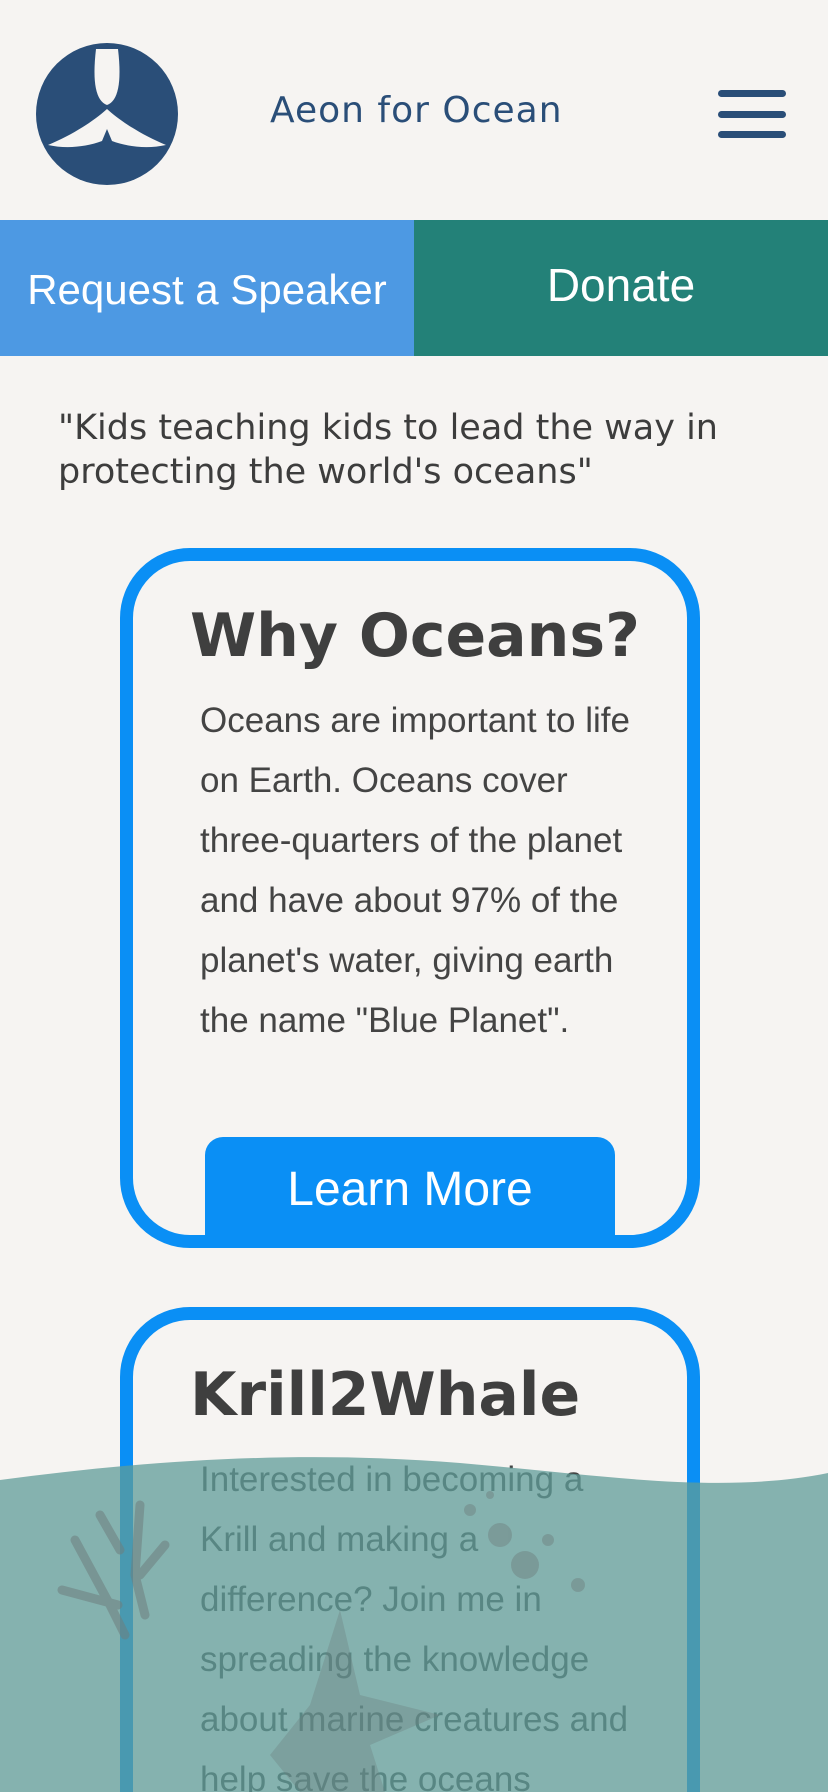 The height and width of the screenshot is (1792, 828). I want to click on request-speaker-button: Request a Speaker, so click(207, 288).